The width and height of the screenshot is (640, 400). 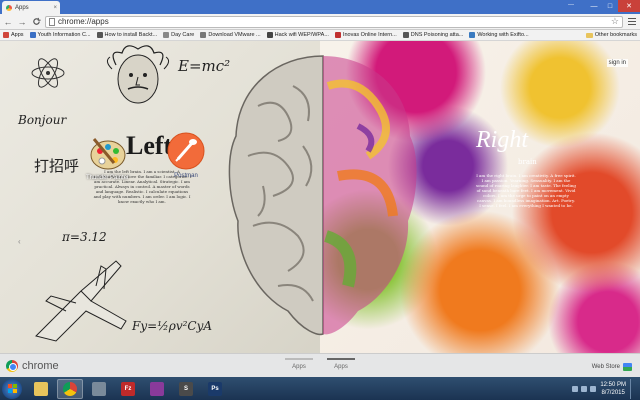 What do you see at coordinates (81, 301) in the screenshot?
I see `fighter-jet-sketch-icon` at bounding box center [81, 301].